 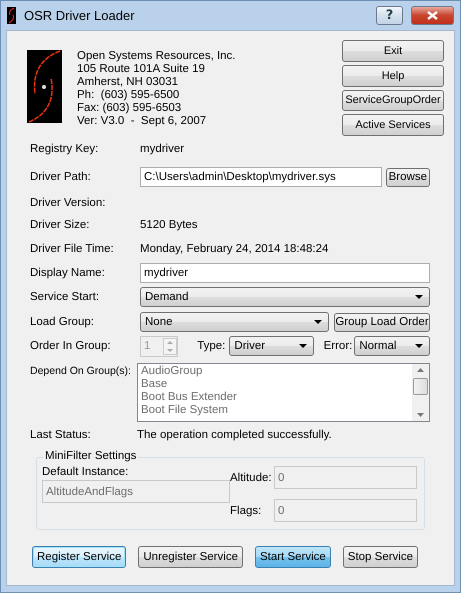 I want to click on field-label: Error:, so click(x=338, y=346).